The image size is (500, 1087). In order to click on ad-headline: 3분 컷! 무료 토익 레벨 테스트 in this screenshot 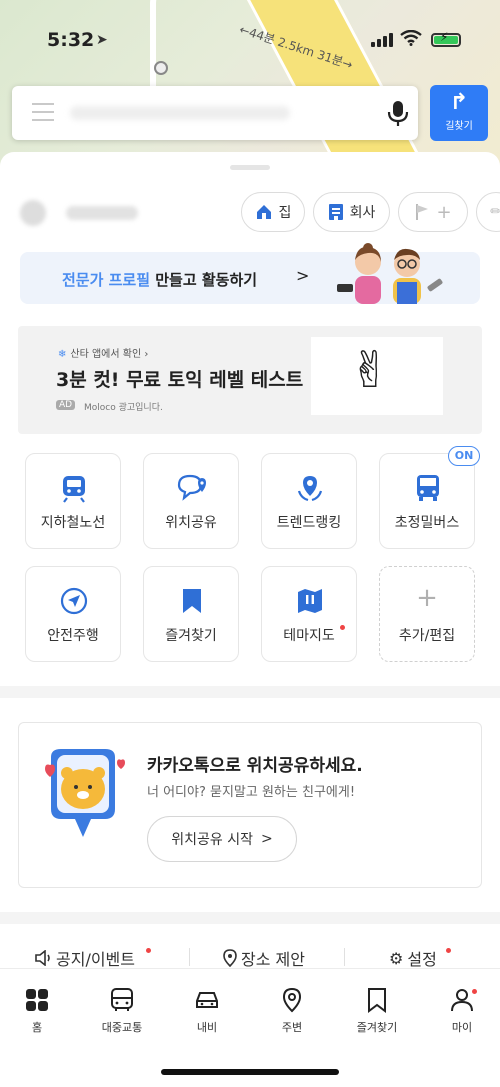, I will do `click(180, 380)`.